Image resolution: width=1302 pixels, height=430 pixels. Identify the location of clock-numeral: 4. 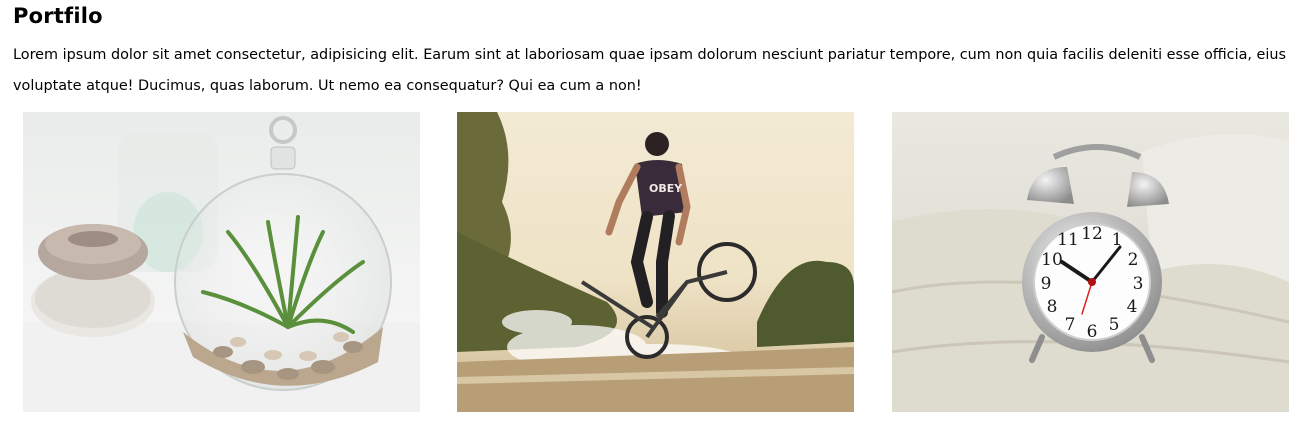
(1132, 307).